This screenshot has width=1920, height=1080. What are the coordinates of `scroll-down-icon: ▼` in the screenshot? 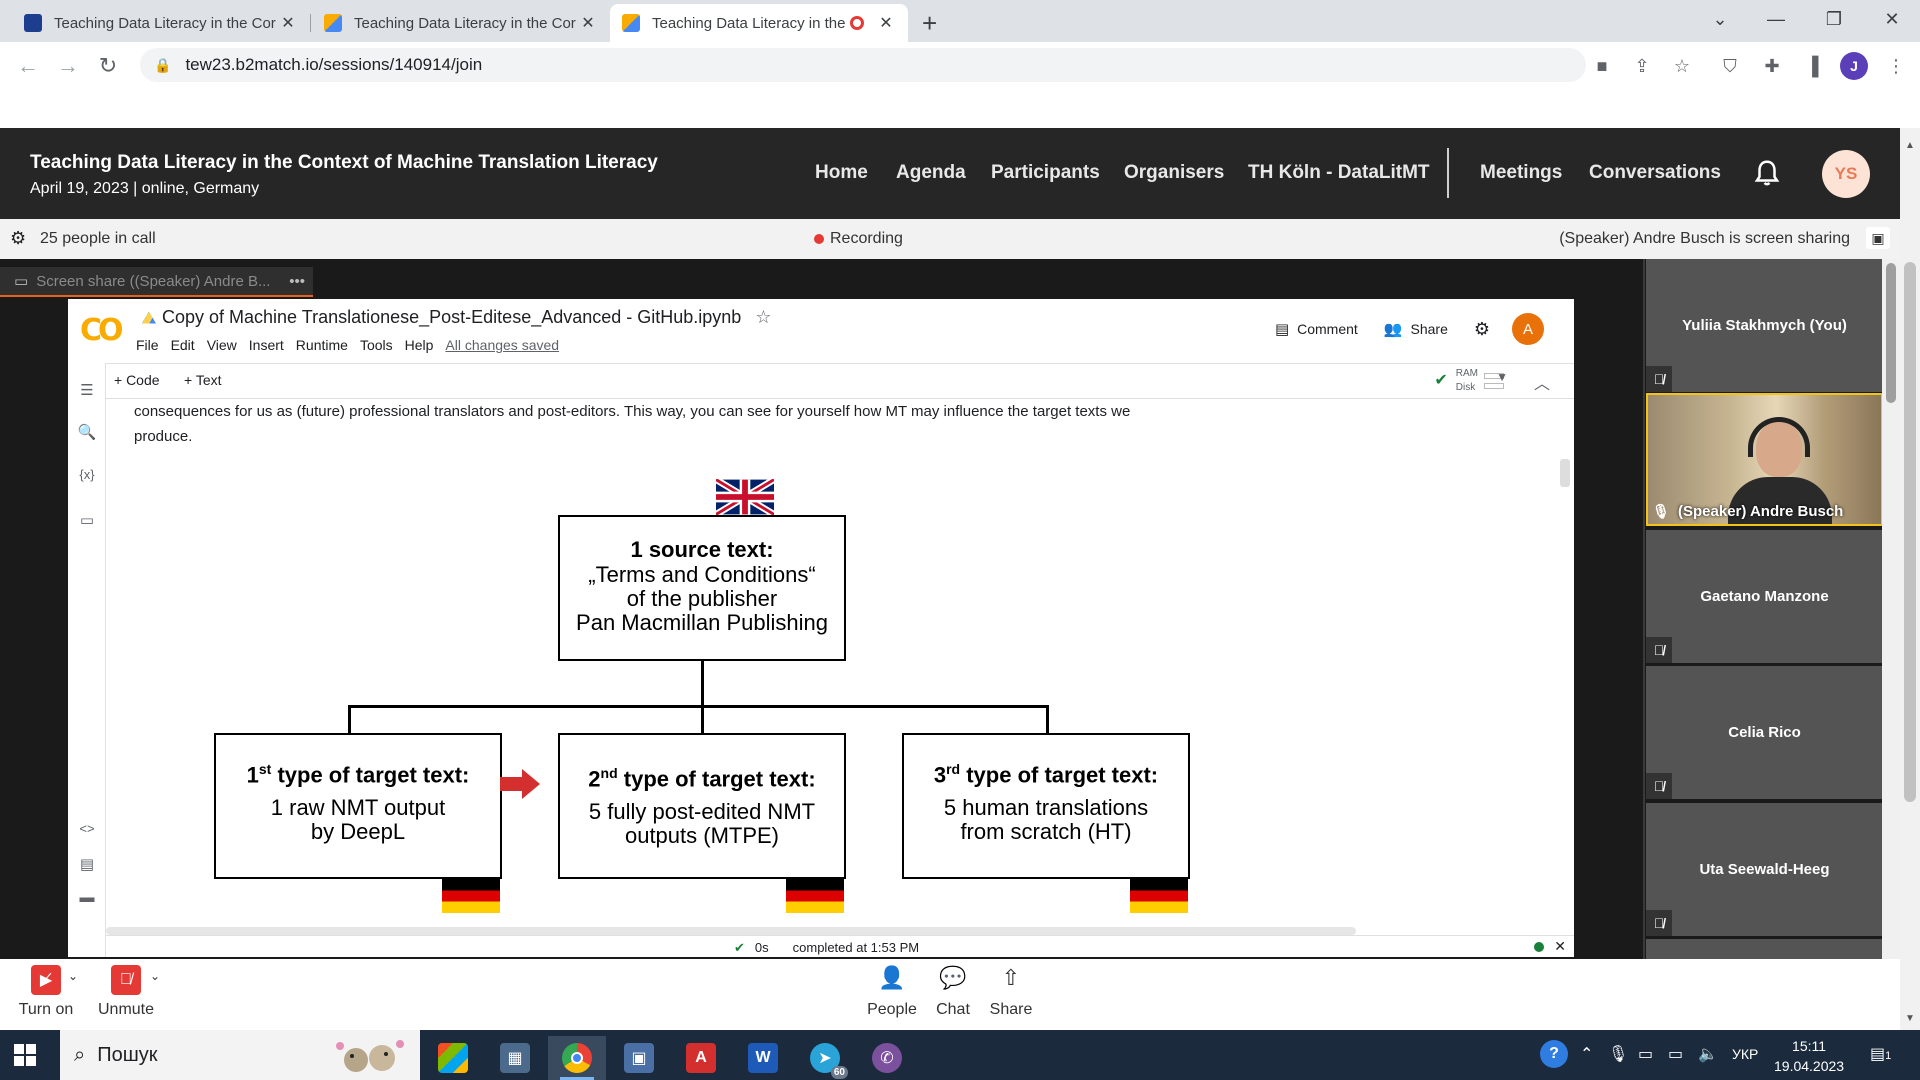 It's located at (1910, 1018).